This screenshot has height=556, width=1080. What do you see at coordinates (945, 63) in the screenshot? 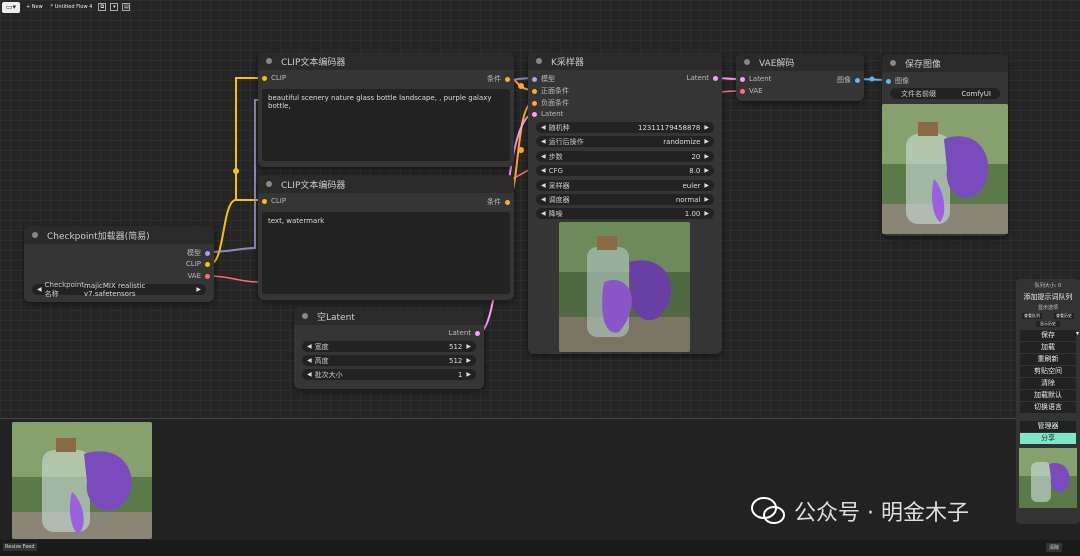
I see `node-header: 保存图像` at bounding box center [945, 63].